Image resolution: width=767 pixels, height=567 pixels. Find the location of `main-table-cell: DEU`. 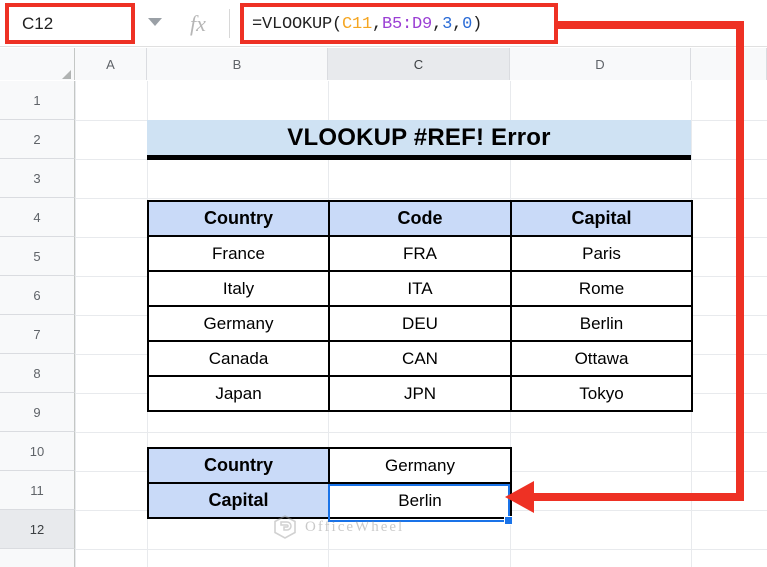

main-table-cell: DEU is located at coordinates (420, 323).